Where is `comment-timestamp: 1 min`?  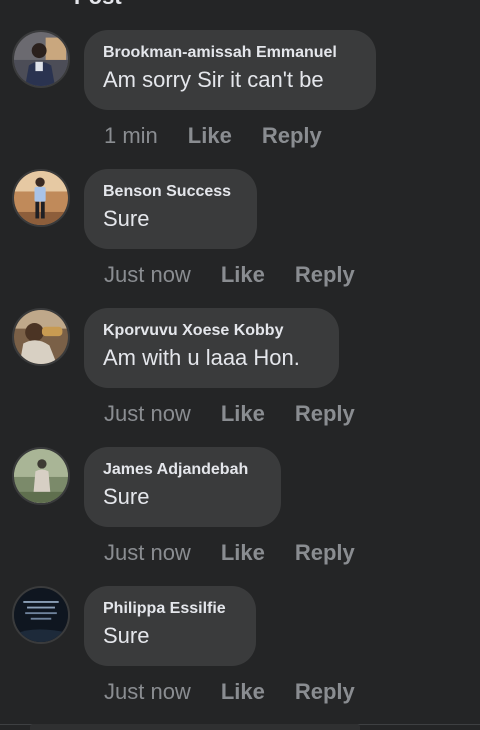 comment-timestamp: 1 min is located at coordinates (131, 135).